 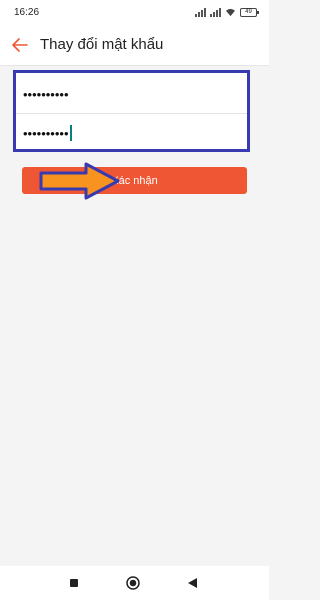 What do you see at coordinates (134, 12) in the screenshot?
I see `status-bar: 16:26 49` at bounding box center [134, 12].